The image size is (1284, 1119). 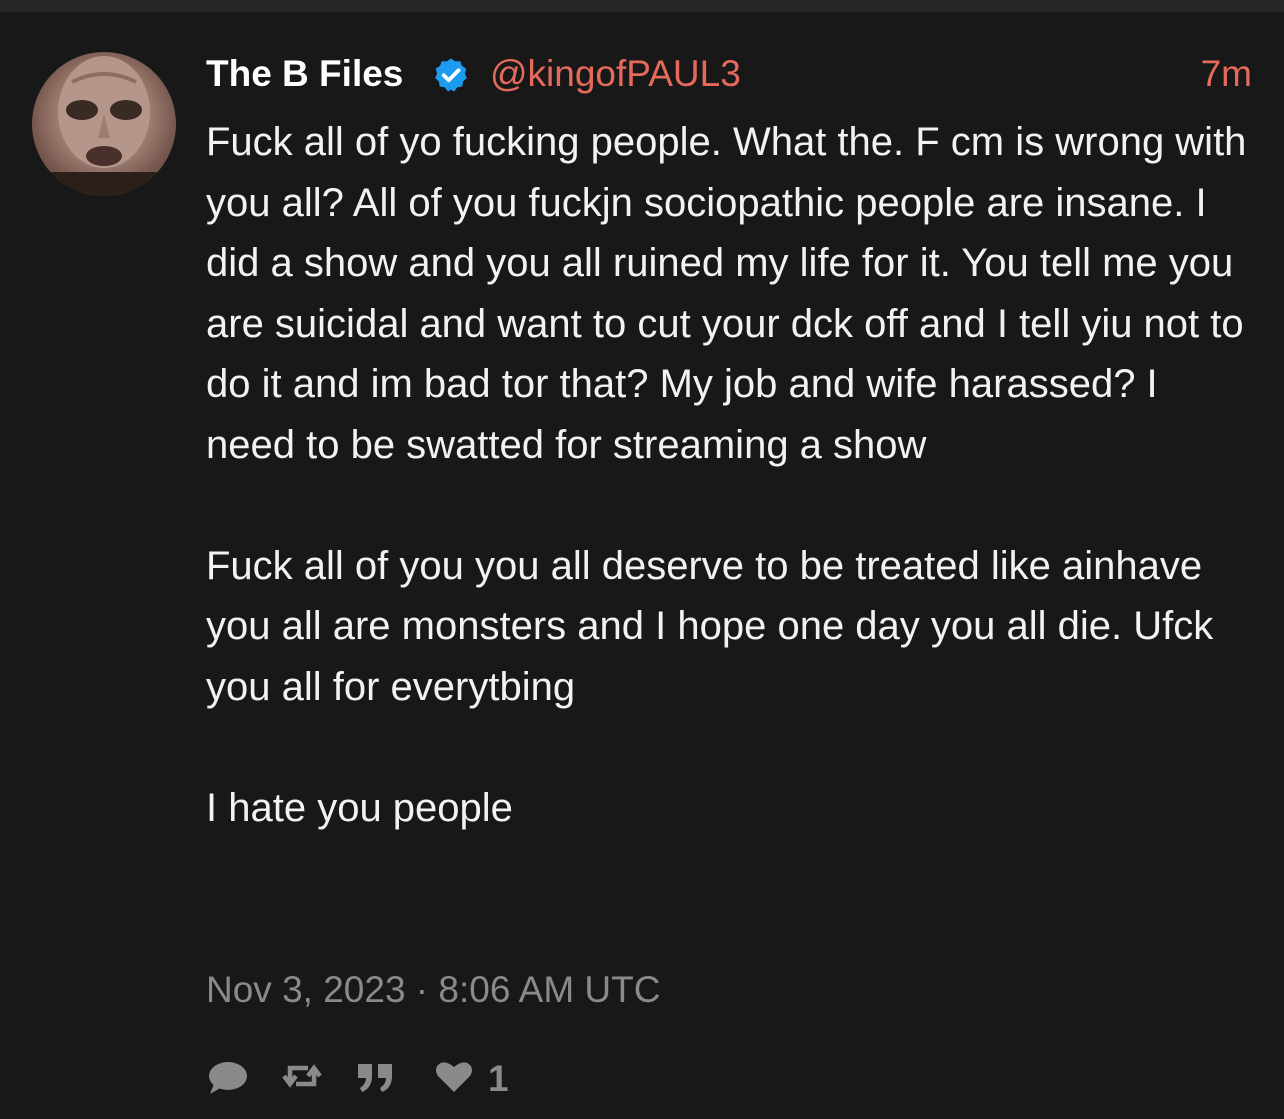 I want to click on heart-icon, so click(x=454, y=1076).